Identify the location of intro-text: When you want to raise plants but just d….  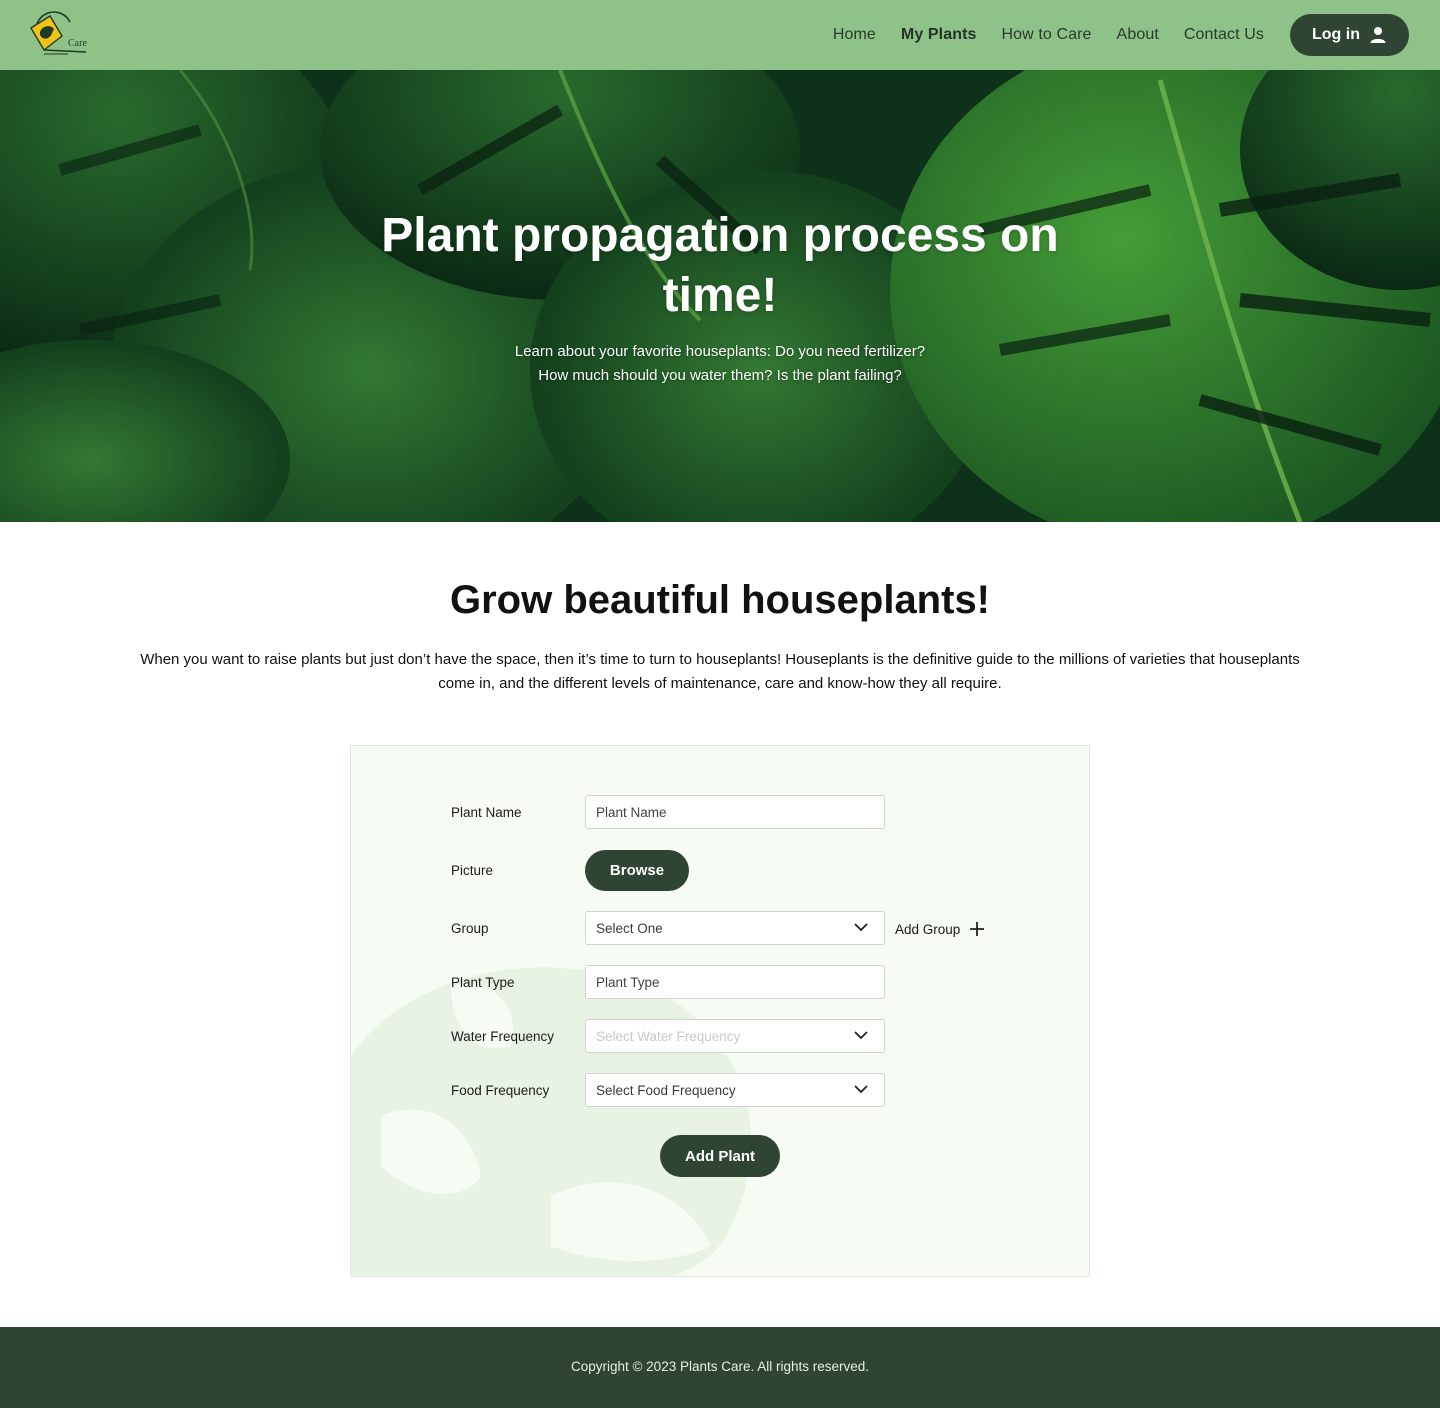
(720, 671).